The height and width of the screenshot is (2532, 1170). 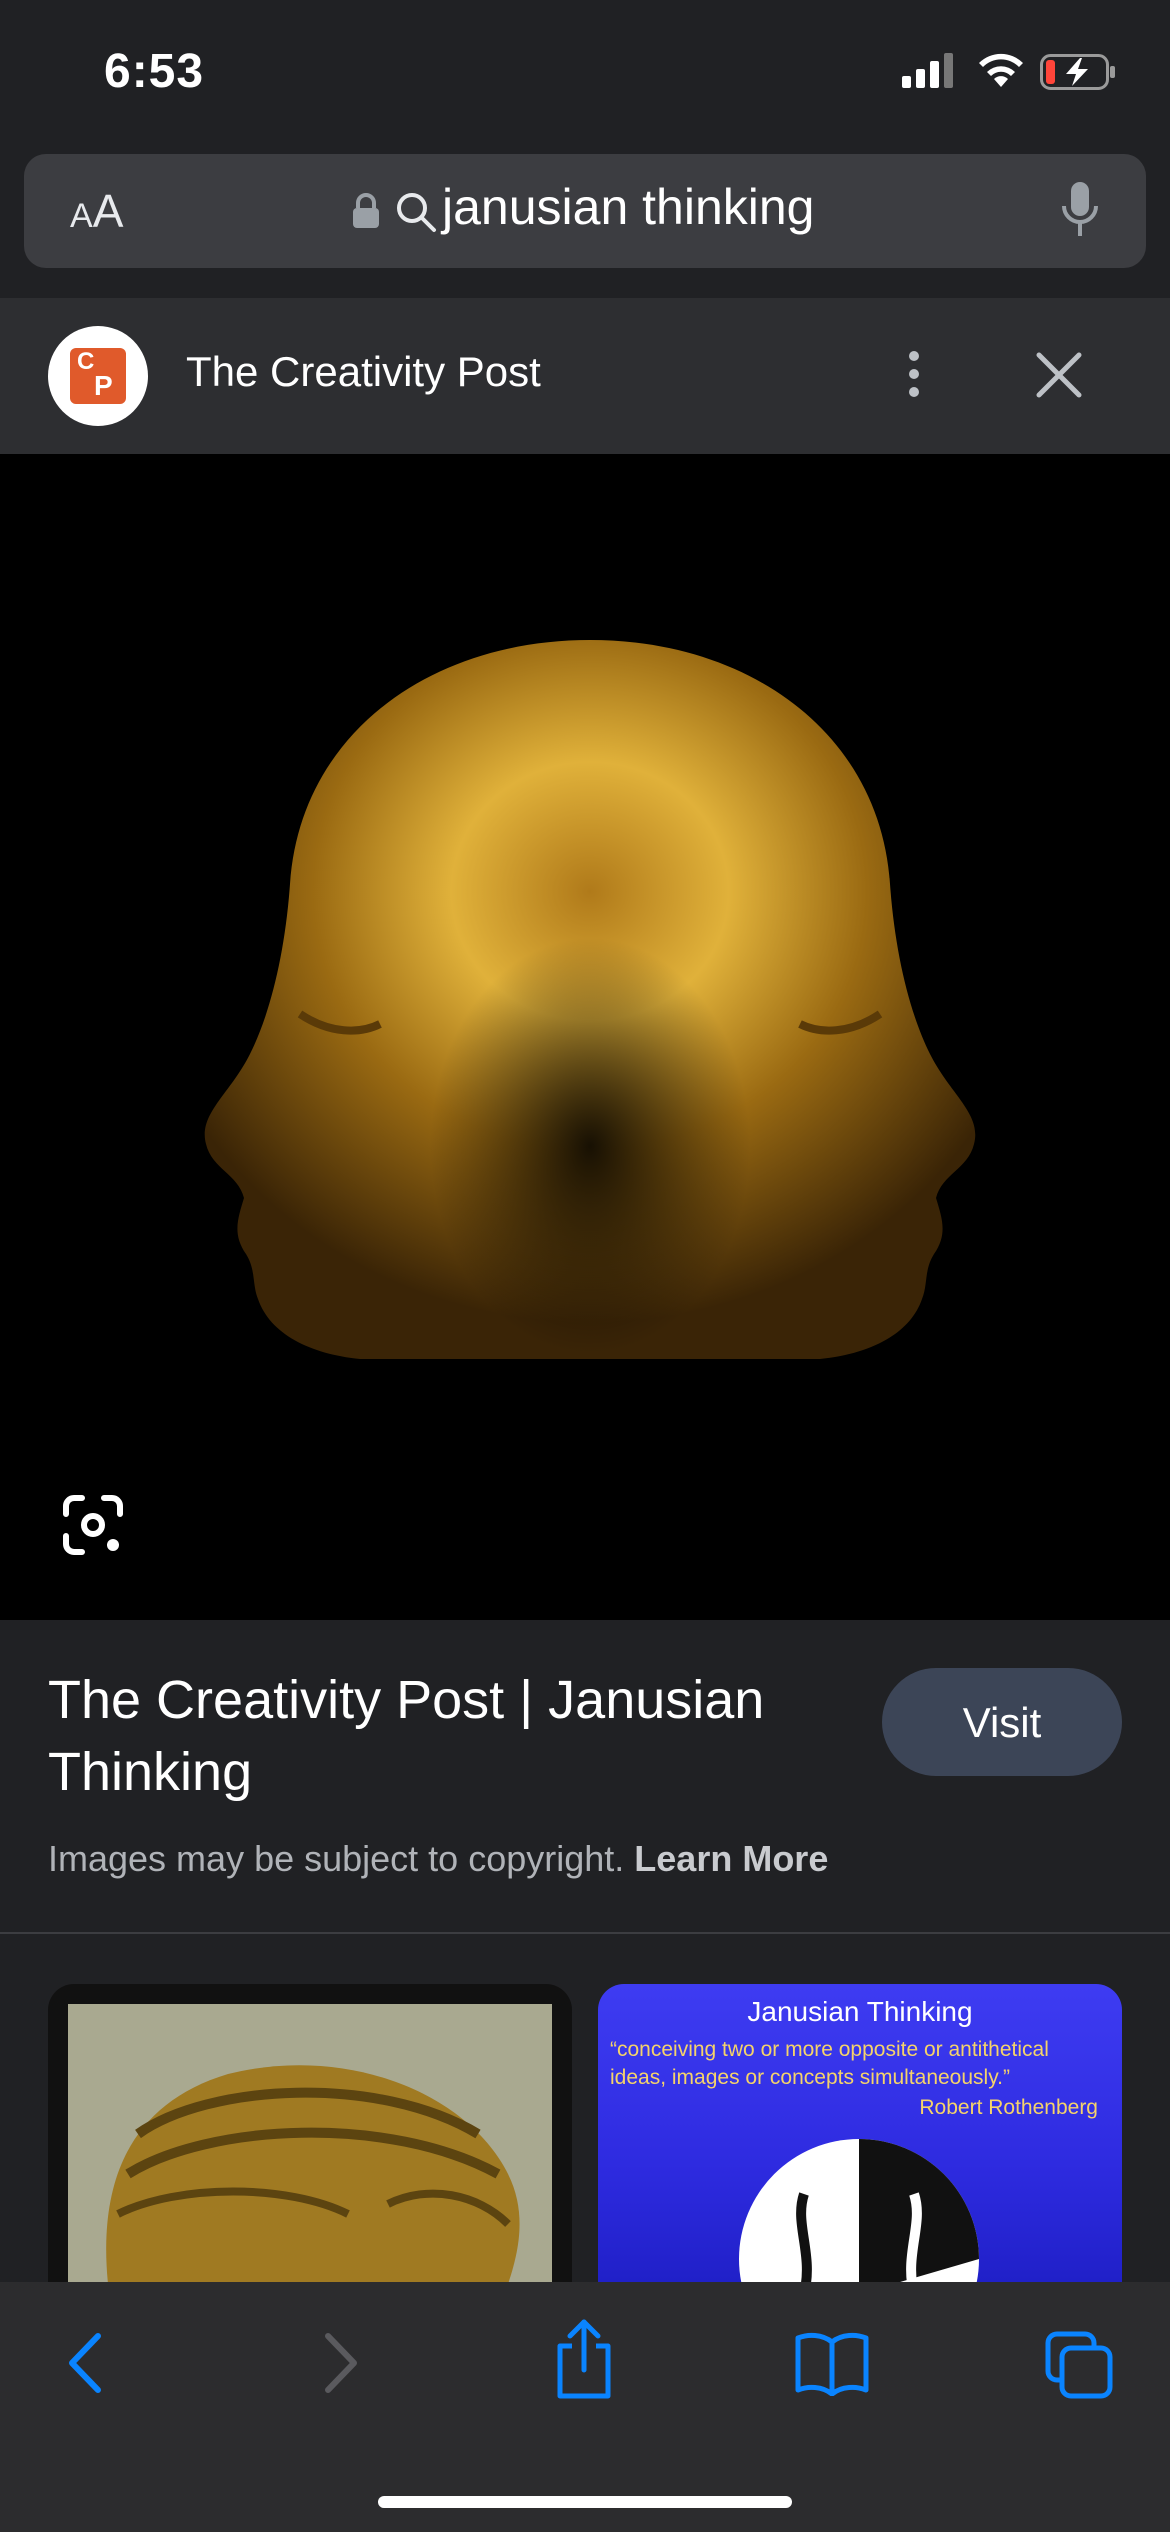 I want to click on search-query: janusian thinking, so click(x=628, y=207).